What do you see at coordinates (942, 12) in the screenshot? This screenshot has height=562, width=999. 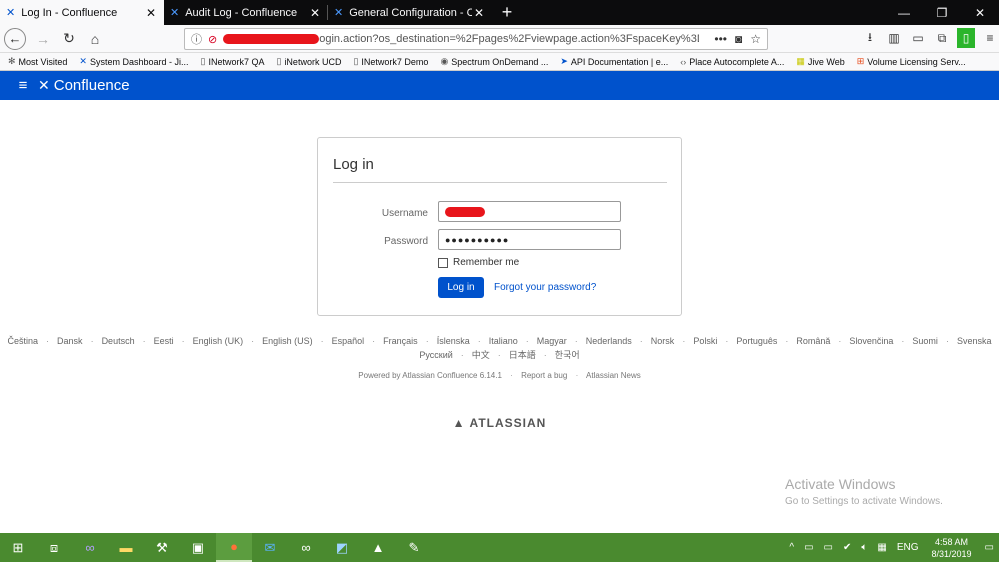 I see `restore-icon: ❐` at bounding box center [942, 12].